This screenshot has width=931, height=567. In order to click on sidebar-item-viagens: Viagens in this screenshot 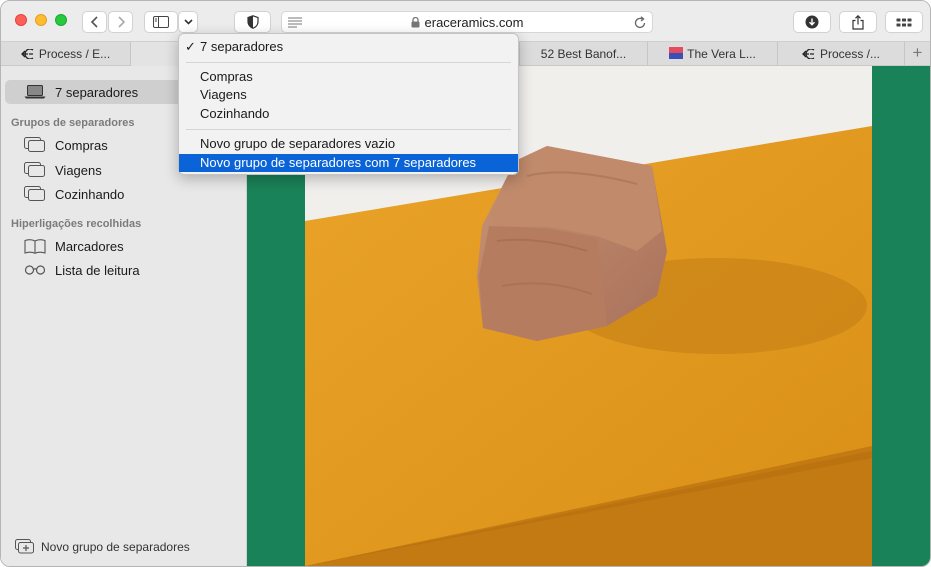, I will do `click(62, 170)`.